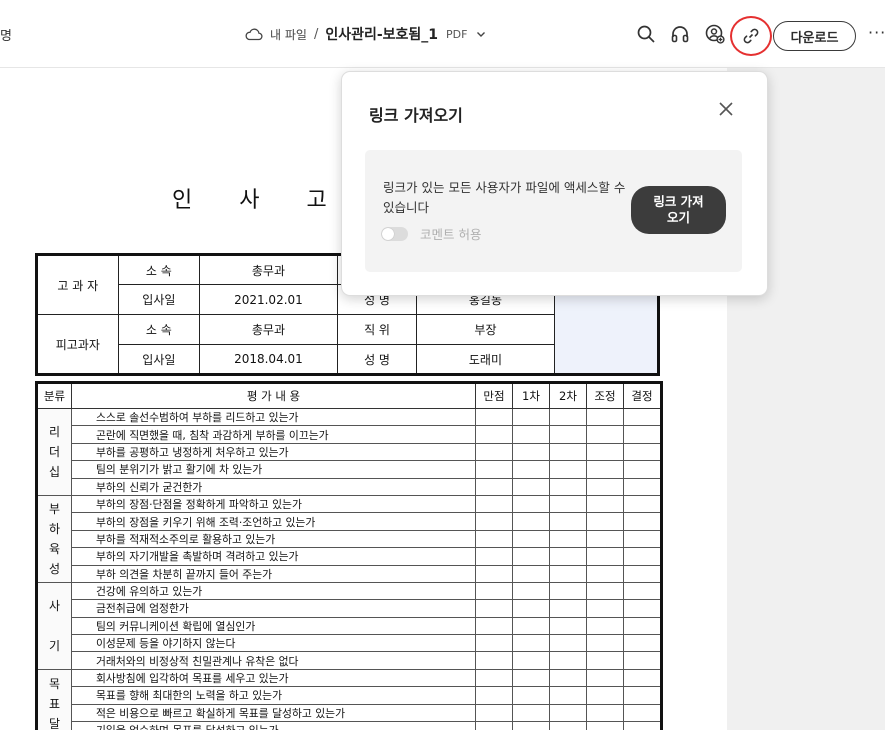  I want to click on table-row: 부하 의견을 차분히 끝까지 들어 주는가, so click(349, 573).